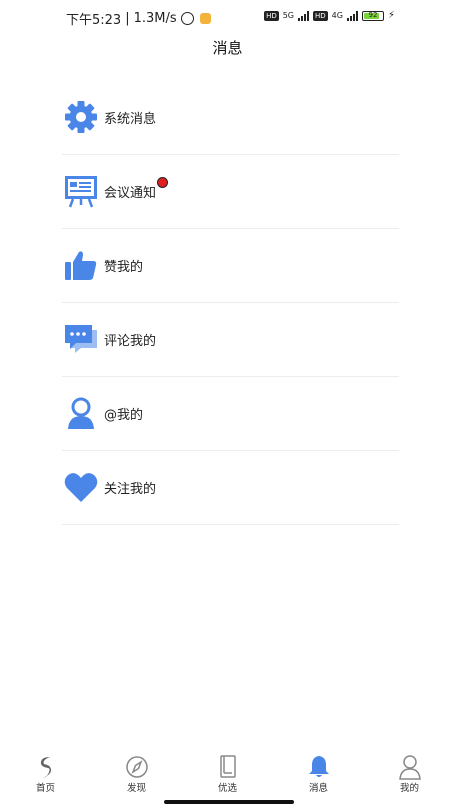 The image size is (455, 808). What do you see at coordinates (227, 766) in the screenshot?
I see `book-icon` at bounding box center [227, 766].